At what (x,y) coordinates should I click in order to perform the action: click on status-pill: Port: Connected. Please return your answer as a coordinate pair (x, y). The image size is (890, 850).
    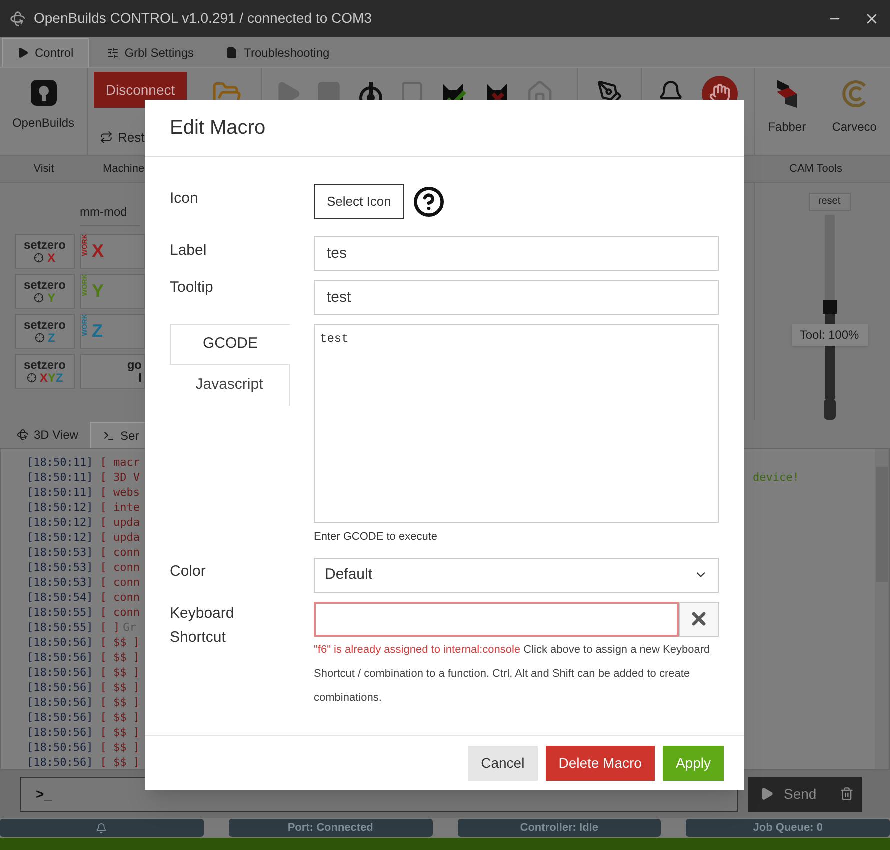
    Looking at the image, I should click on (330, 828).